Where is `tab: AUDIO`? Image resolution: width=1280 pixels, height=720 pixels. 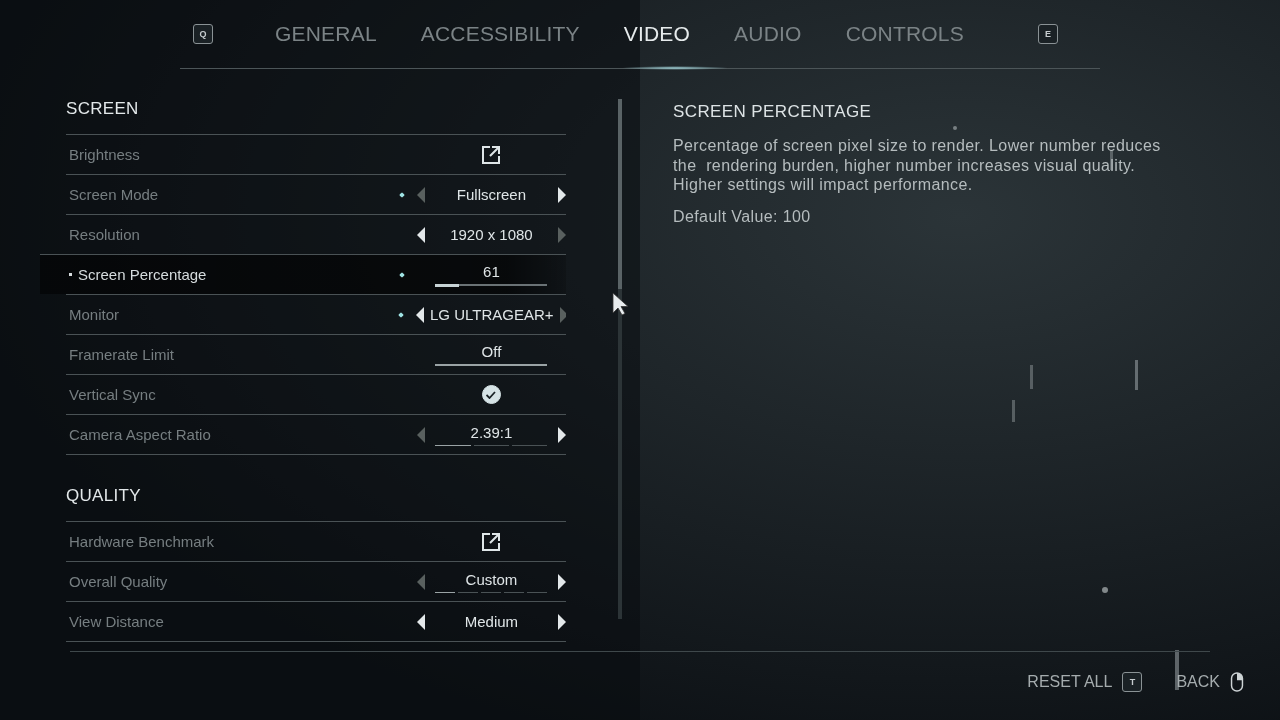
tab: AUDIO is located at coordinates (768, 34).